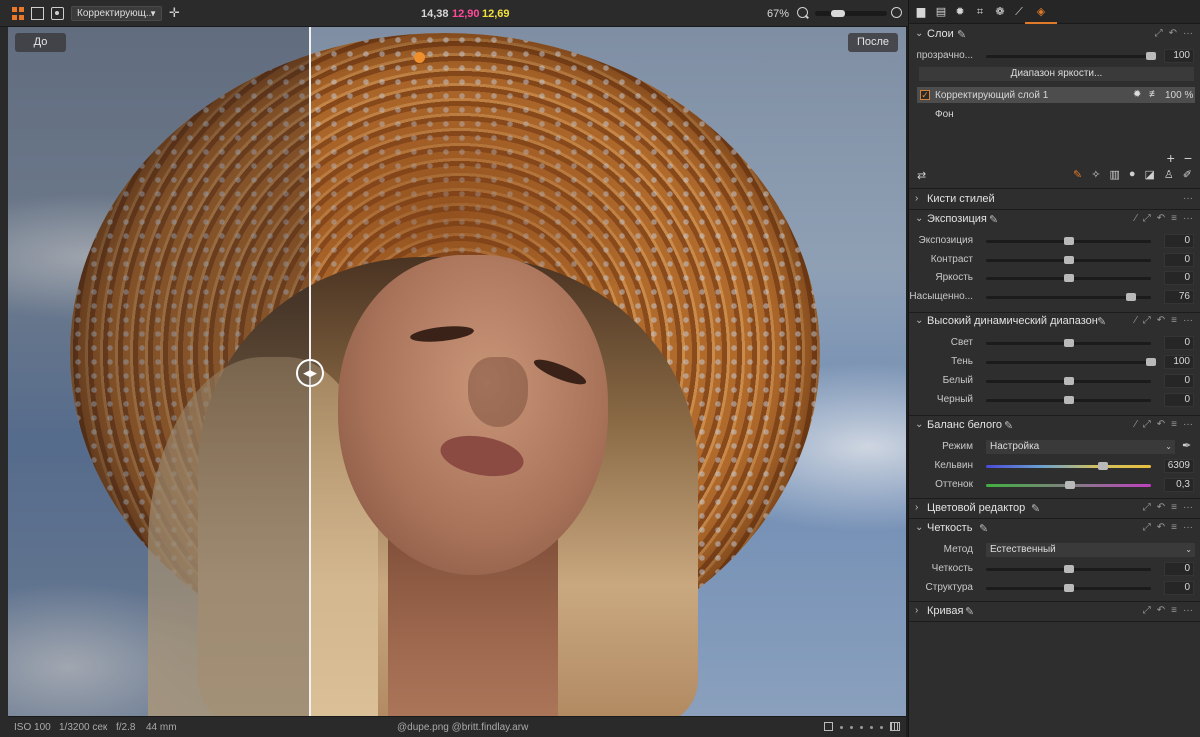 The width and height of the screenshot is (1200, 737). Describe the element at coordinates (57, 13) in the screenshot. I see `compare-view-icon` at that location.